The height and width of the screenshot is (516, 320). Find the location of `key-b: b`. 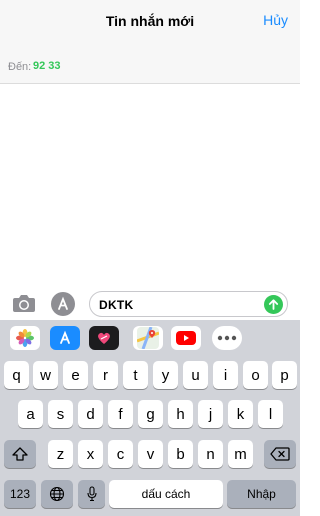

key-b: b is located at coordinates (180, 454).